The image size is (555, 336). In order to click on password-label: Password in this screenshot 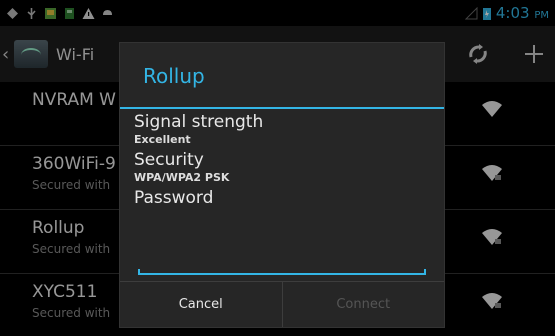, I will do `click(174, 198)`.